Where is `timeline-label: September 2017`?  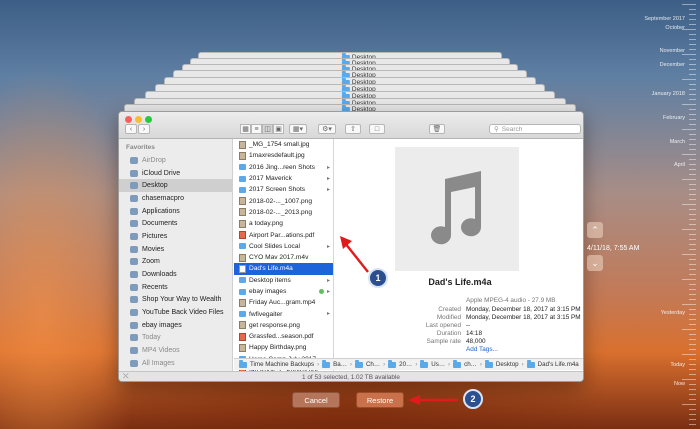 timeline-label: September 2017 is located at coordinates (657, 19).